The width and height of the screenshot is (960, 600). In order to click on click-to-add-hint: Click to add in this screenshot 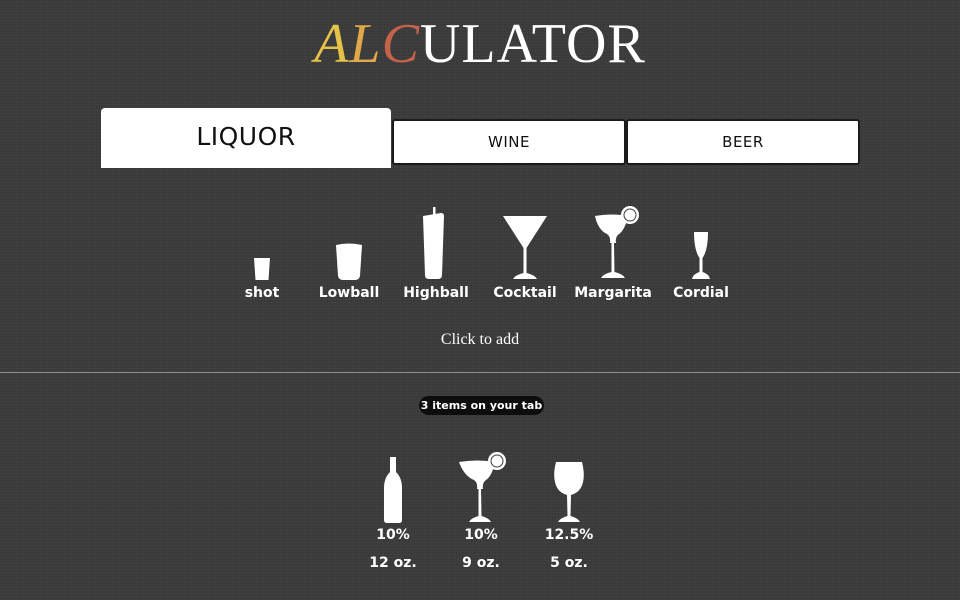, I will do `click(480, 339)`.